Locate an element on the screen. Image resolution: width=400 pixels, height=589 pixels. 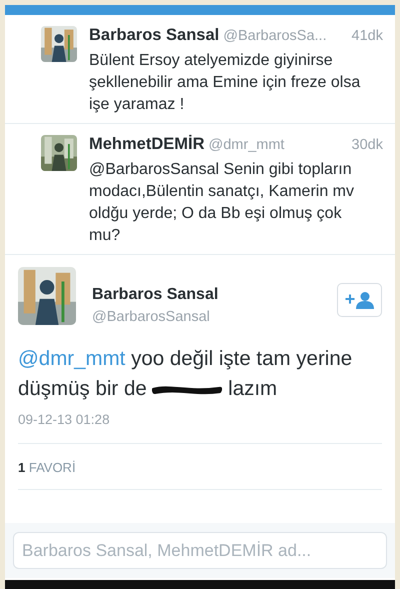
user-name: MehmetDEMİR is located at coordinates (147, 144).